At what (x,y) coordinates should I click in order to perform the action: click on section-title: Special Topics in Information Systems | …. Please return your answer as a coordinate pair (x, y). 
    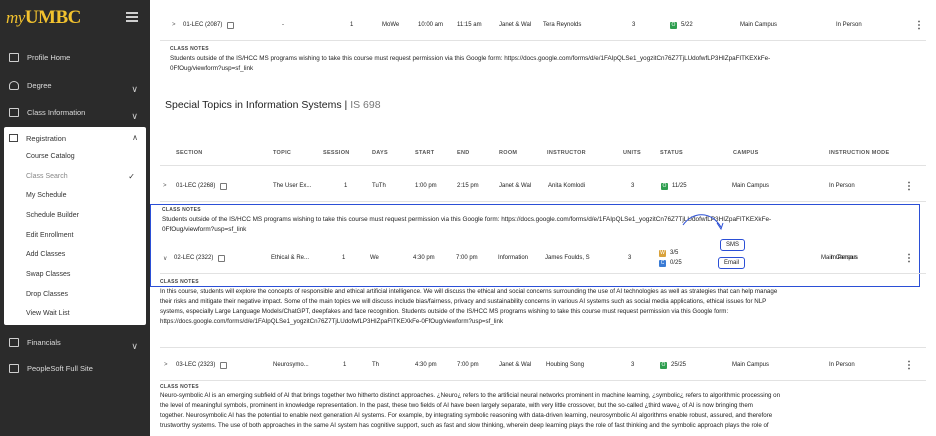
    Looking at the image, I should click on (273, 105).